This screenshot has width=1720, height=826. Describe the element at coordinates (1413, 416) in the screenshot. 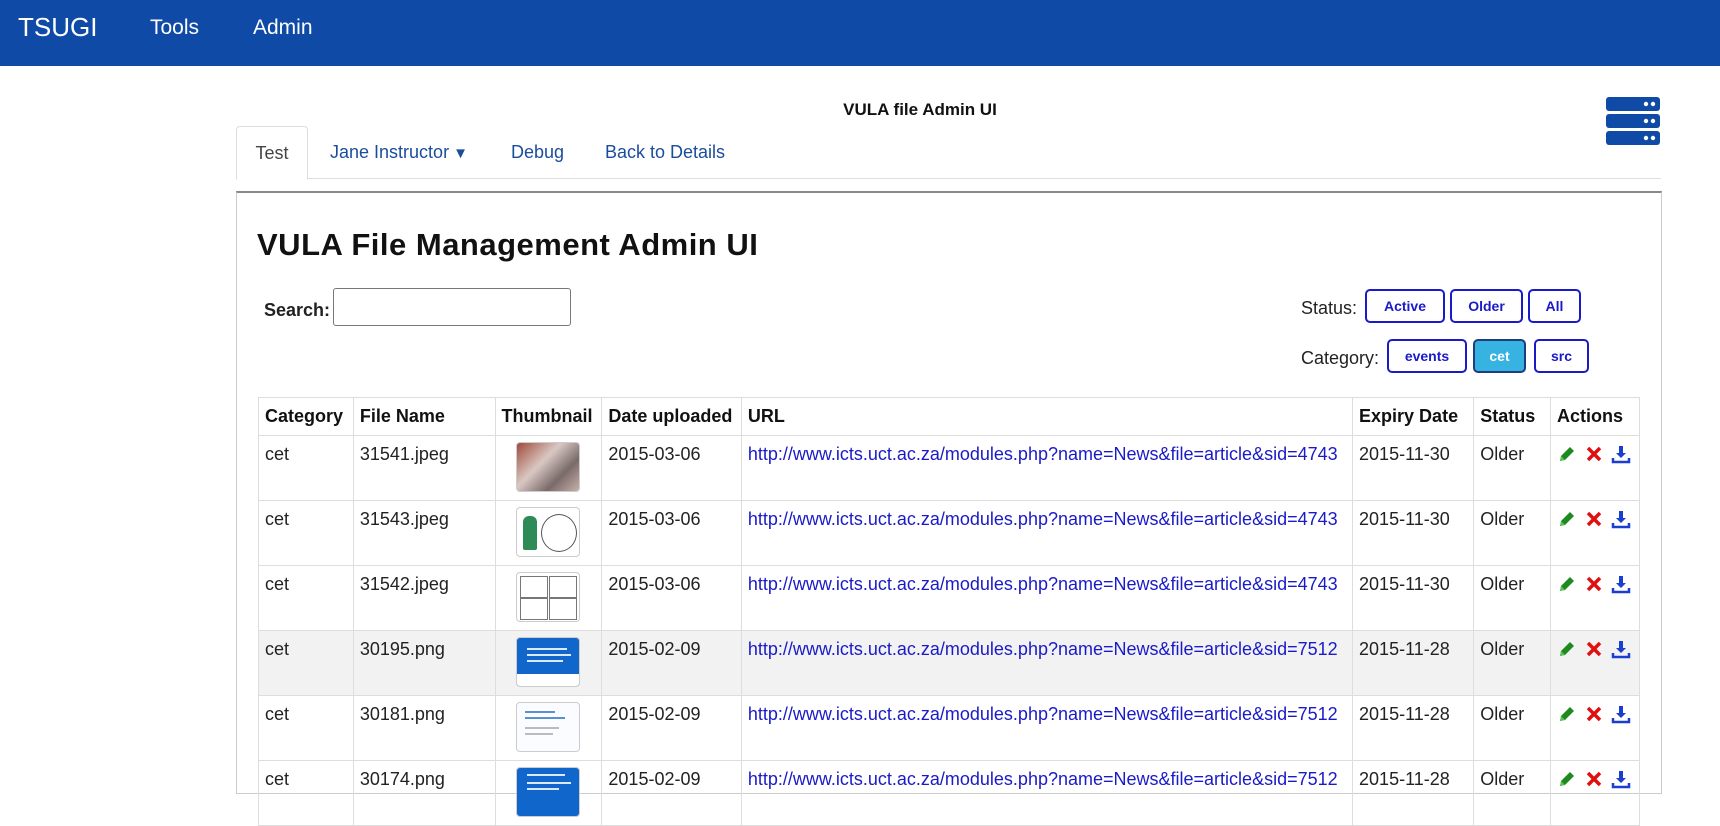

I see `header-expiry-date: Expiry Date` at that location.